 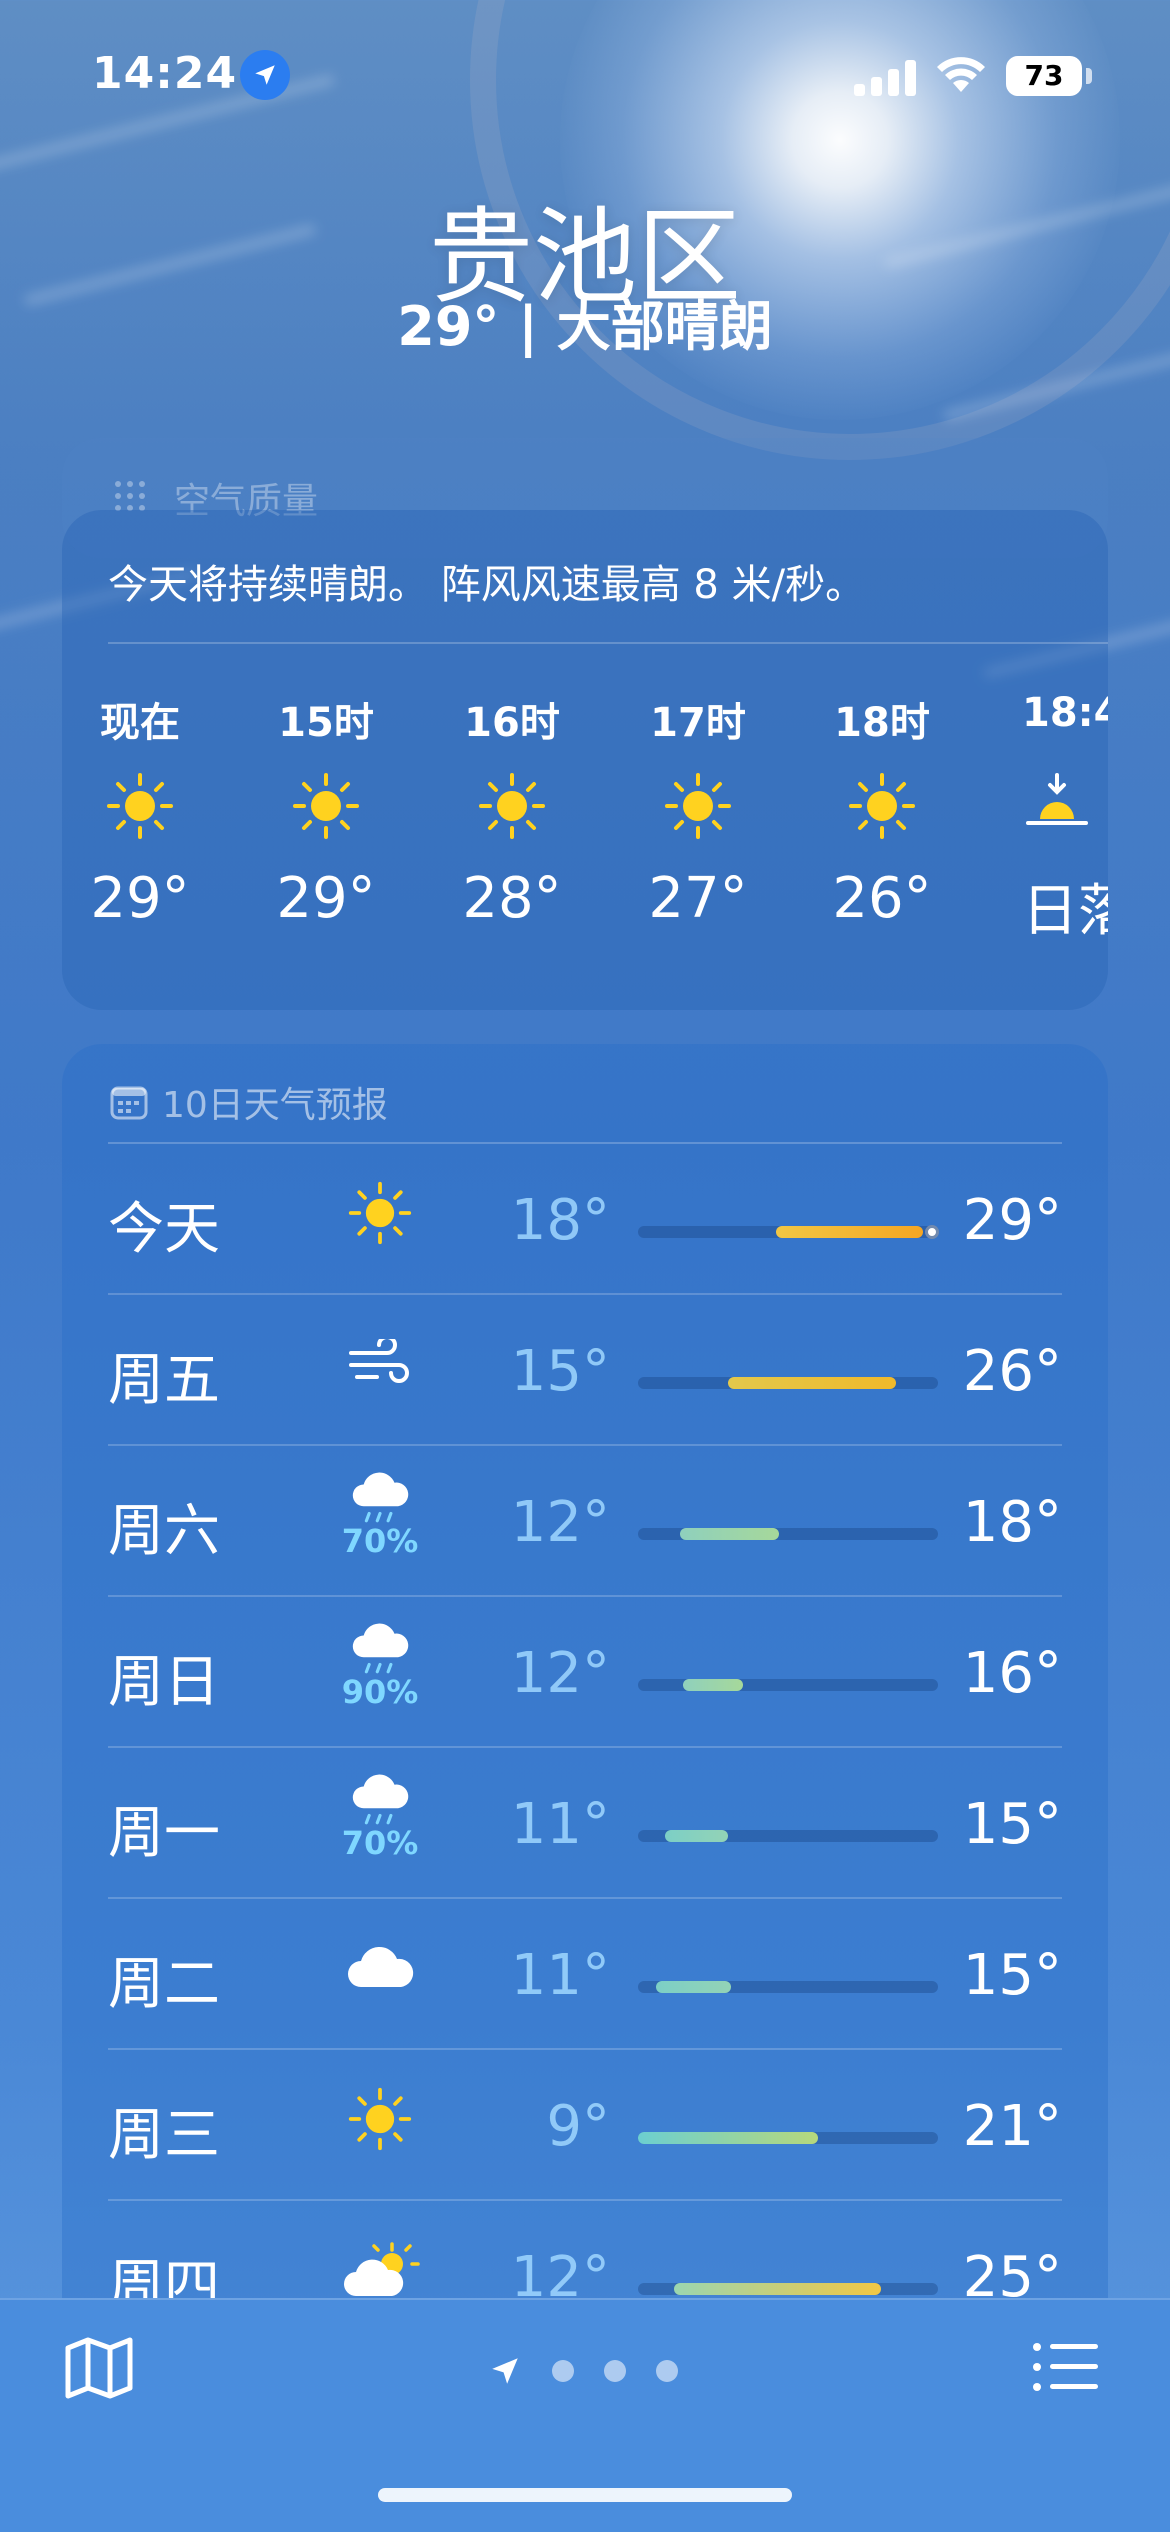 I want to click on hour-item: 现在 29°, so click(x=140, y=810).